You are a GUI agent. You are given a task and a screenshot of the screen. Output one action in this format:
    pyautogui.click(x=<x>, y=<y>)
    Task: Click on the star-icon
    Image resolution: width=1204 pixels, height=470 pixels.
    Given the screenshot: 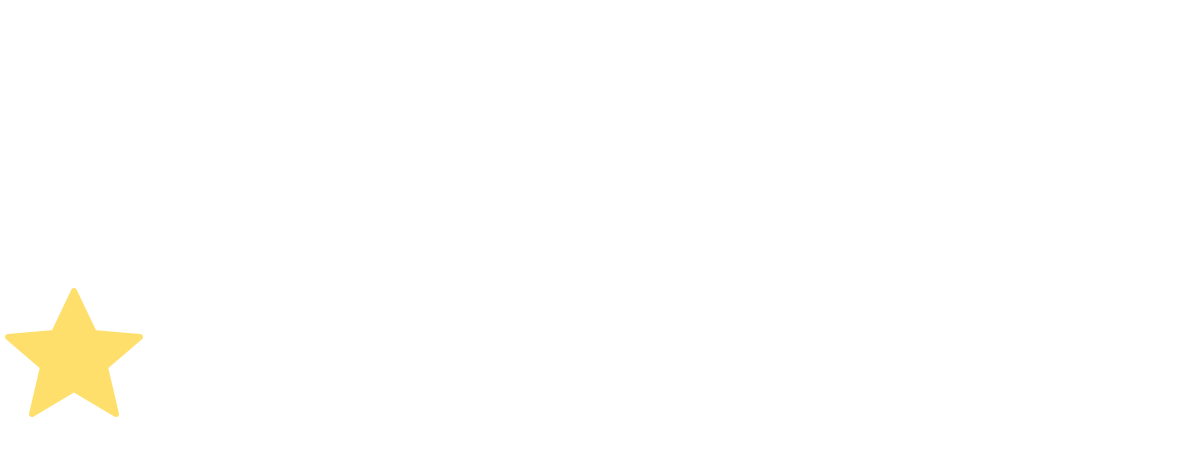 What is the action you would take?
    pyautogui.click(x=74, y=354)
    